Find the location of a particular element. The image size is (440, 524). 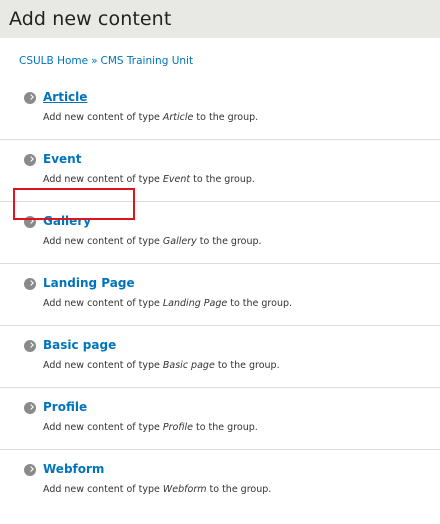

add-landing-page-link: Landing Page is located at coordinates (89, 283).